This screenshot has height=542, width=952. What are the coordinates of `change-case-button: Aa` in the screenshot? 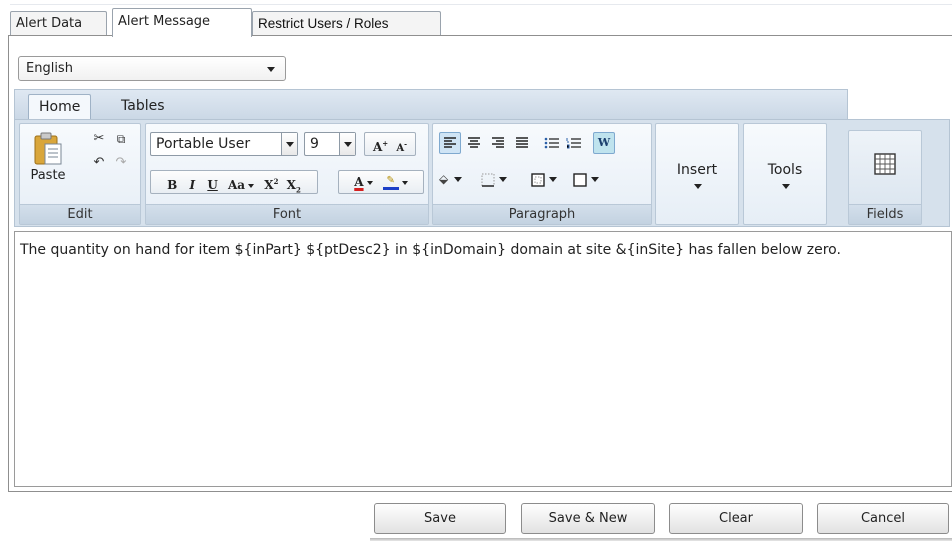 It's located at (241, 185).